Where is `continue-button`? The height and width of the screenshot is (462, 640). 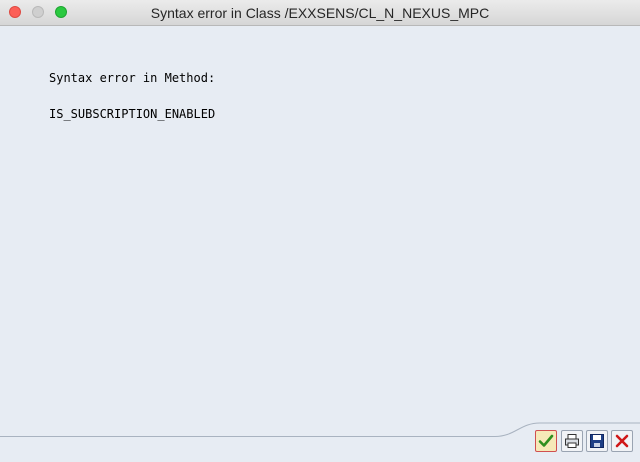 continue-button is located at coordinates (546, 441).